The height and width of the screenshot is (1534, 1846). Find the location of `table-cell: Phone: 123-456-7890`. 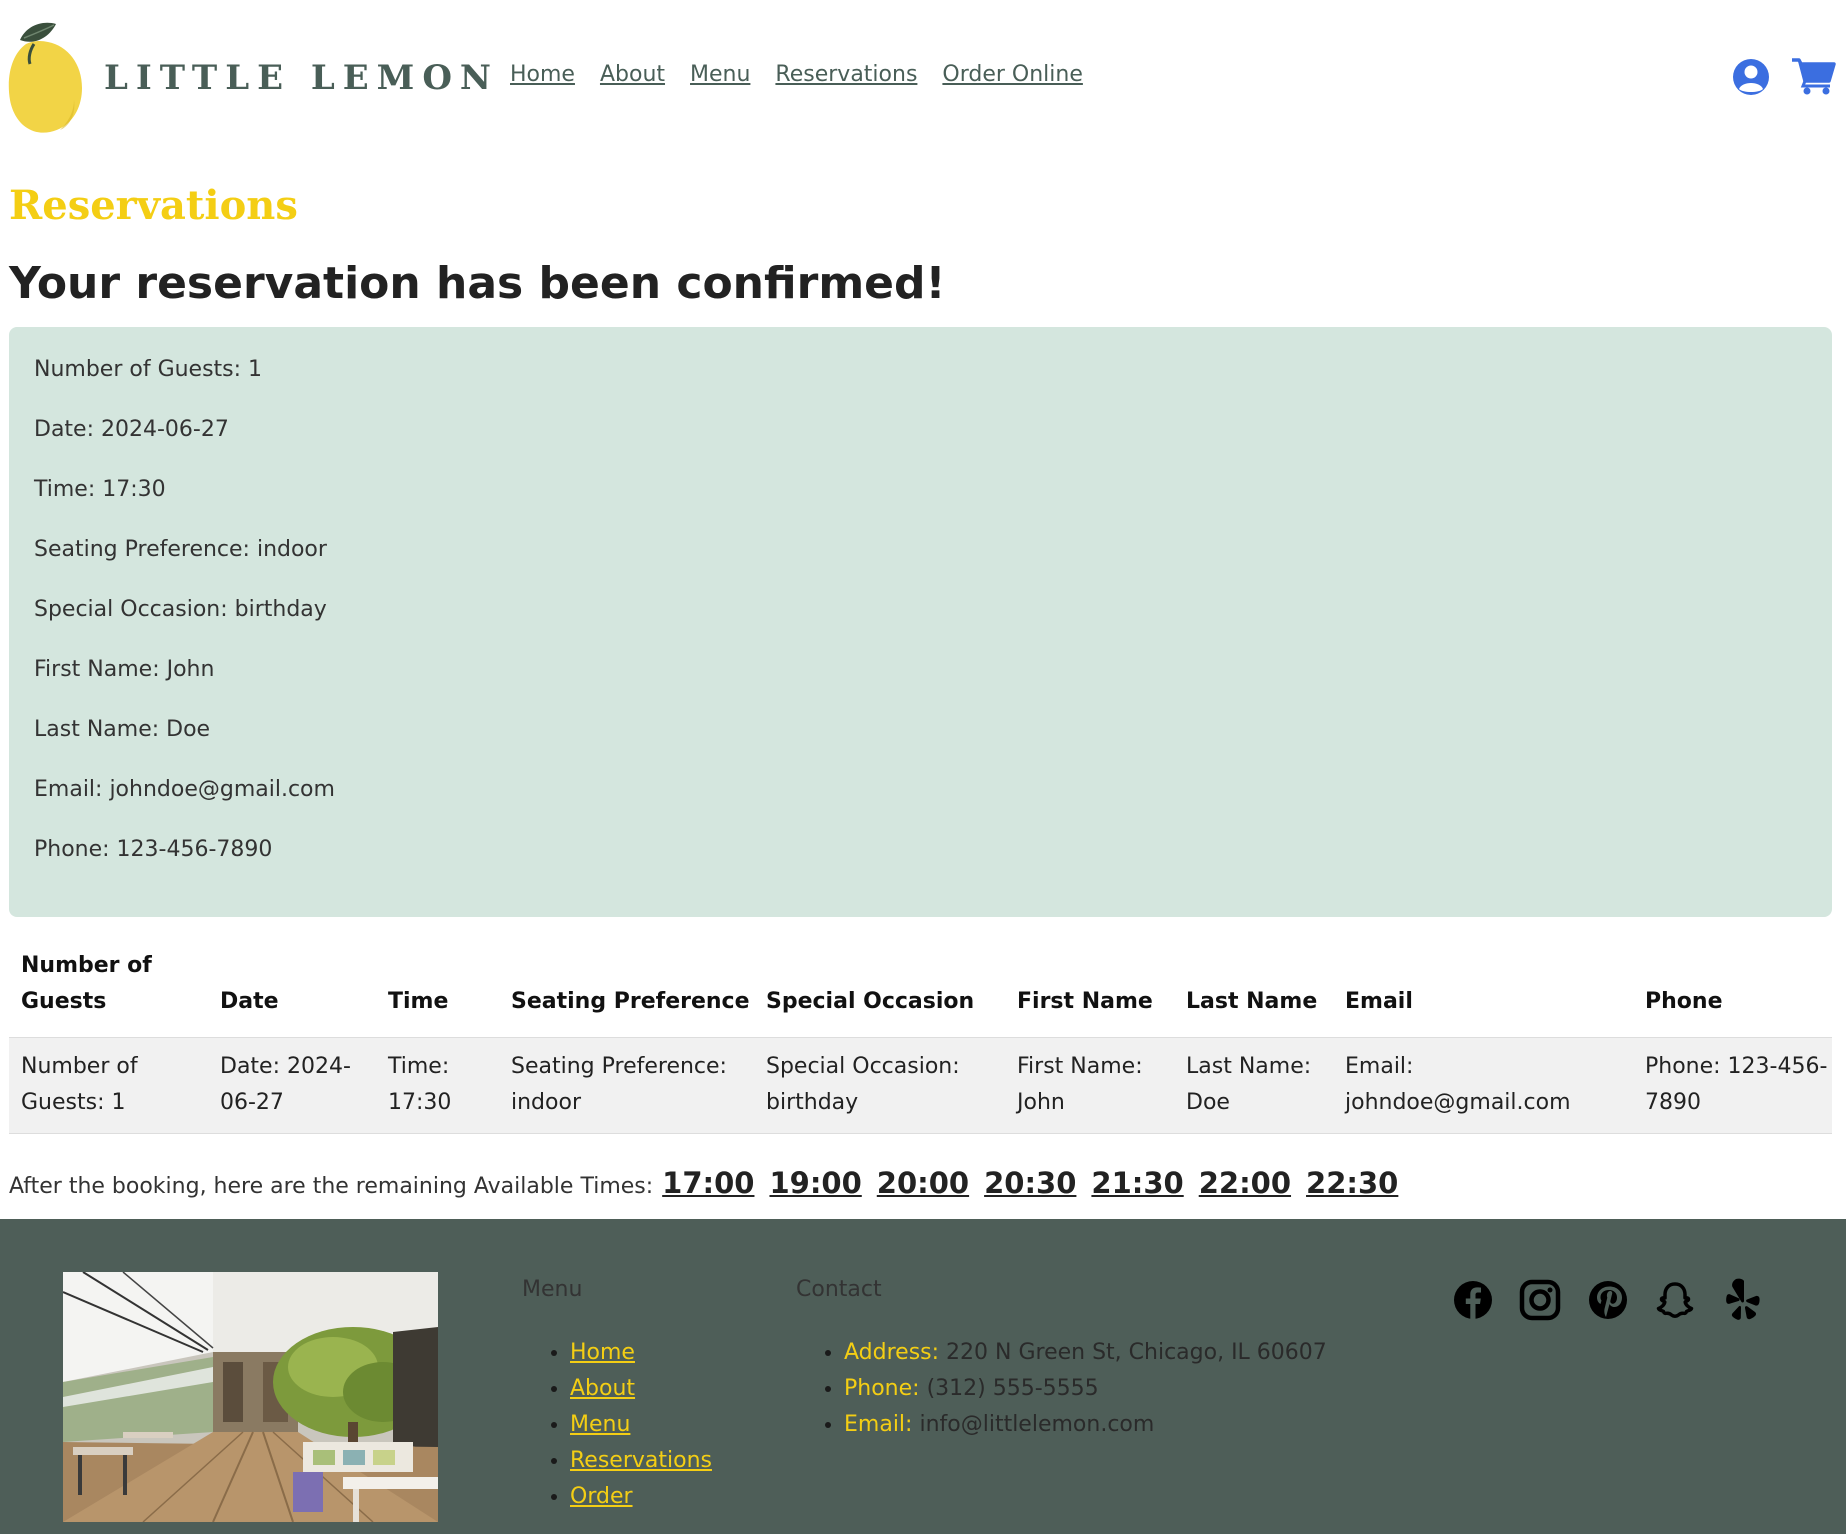

table-cell: Phone: 123-456-7890 is located at coordinates (1736, 1084).